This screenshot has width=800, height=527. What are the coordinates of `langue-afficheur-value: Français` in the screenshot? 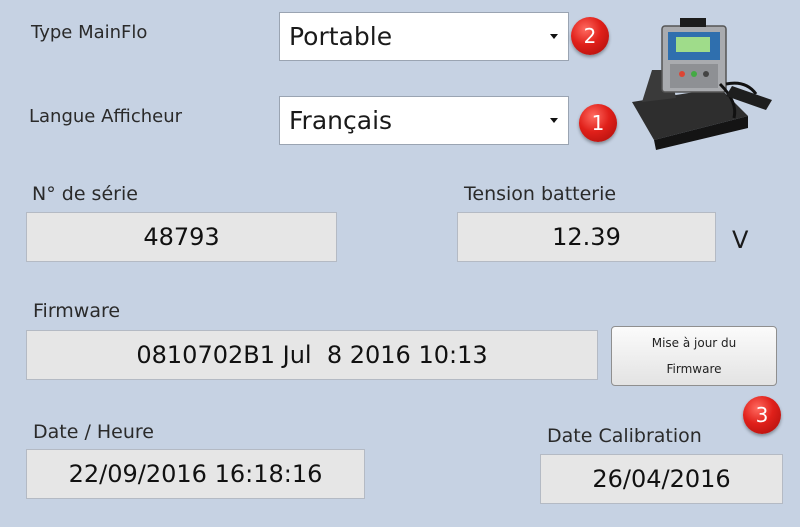 It's located at (341, 120).